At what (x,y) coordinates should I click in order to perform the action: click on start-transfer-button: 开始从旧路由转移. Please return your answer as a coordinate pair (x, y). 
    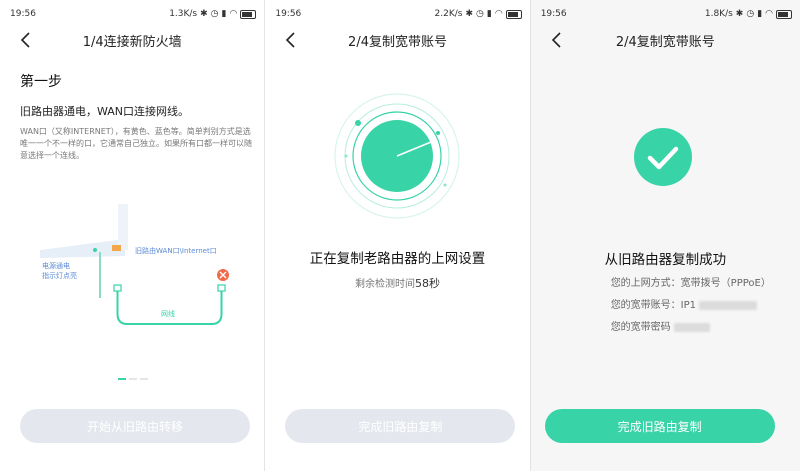
    Looking at the image, I should click on (135, 426).